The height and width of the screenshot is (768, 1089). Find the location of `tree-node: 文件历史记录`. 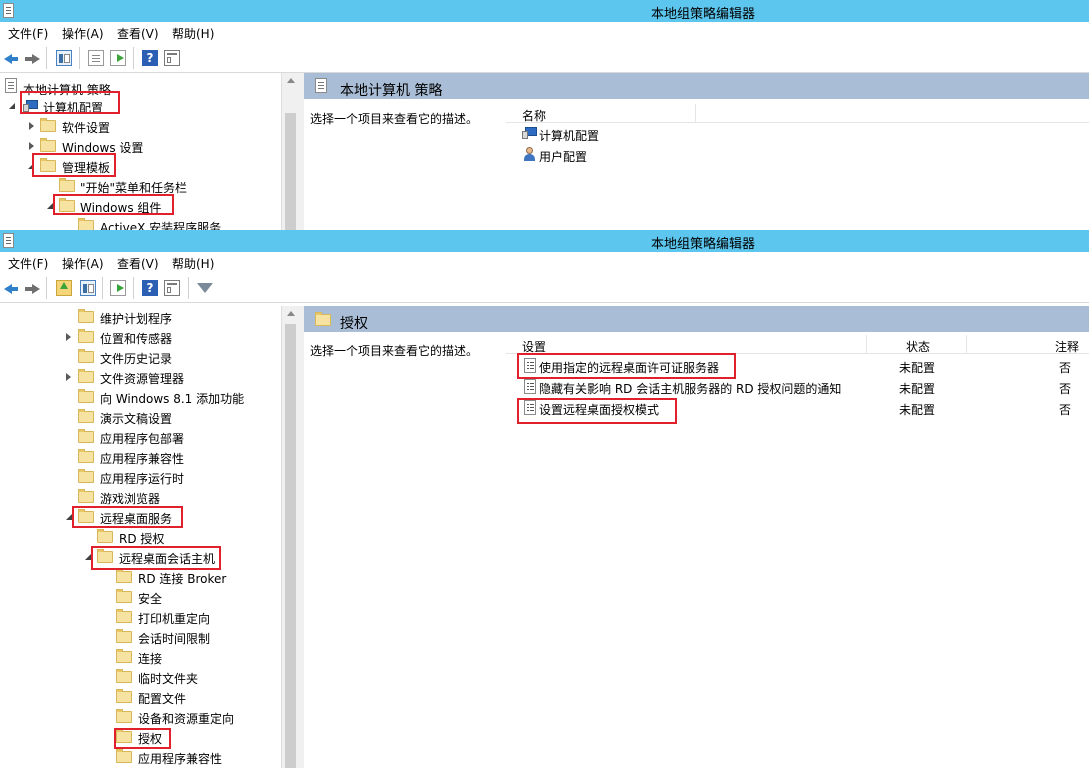

tree-node: 文件历史记录 is located at coordinates (140, 357).